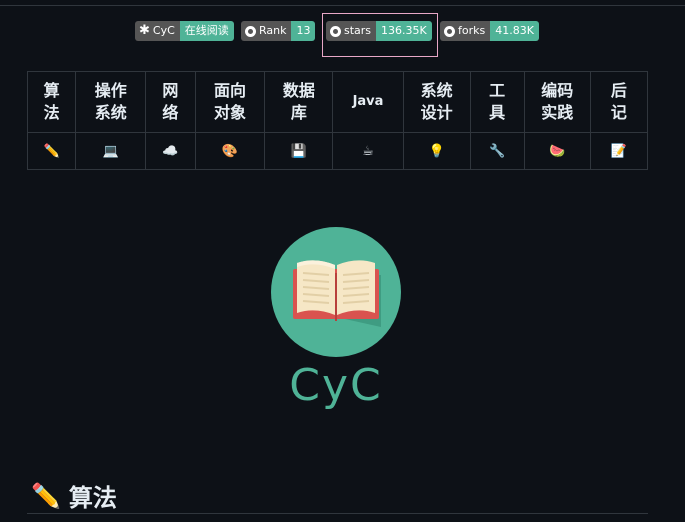  What do you see at coordinates (514, 31) in the screenshot?
I see `badge-value: 41.83K` at bounding box center [514, 31].